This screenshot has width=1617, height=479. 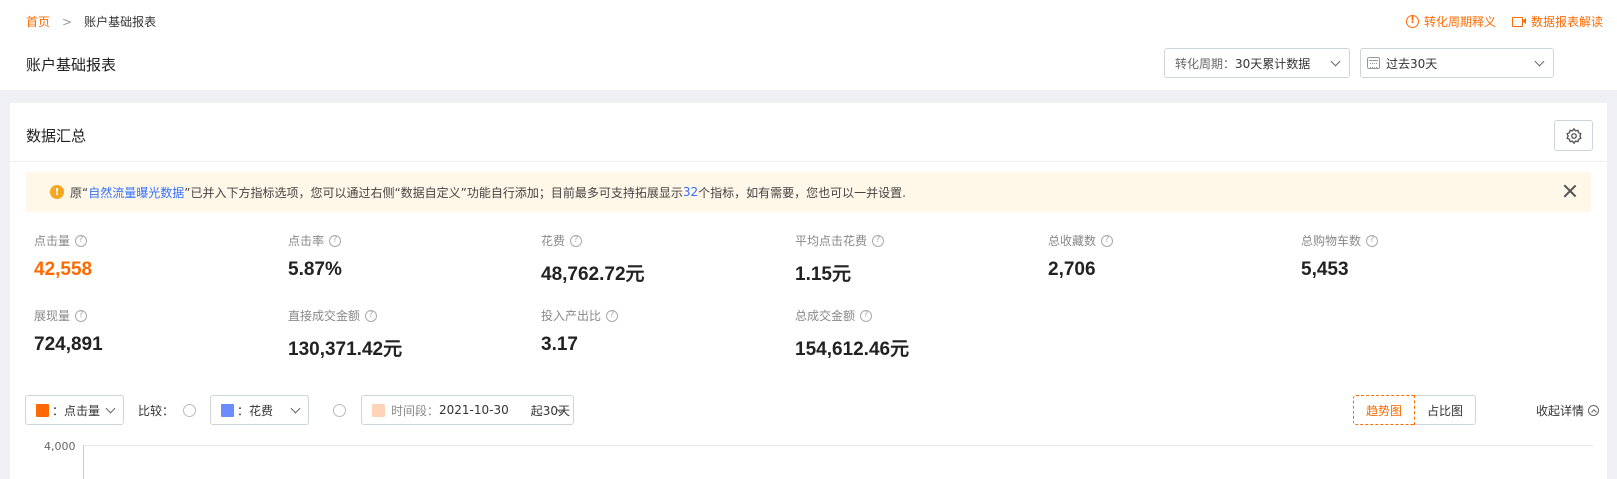 What do you see at coordinates (1457, 63) in the screenshot?
I see `date-range-select: 过去30天` at bounding box center [1457, 63].